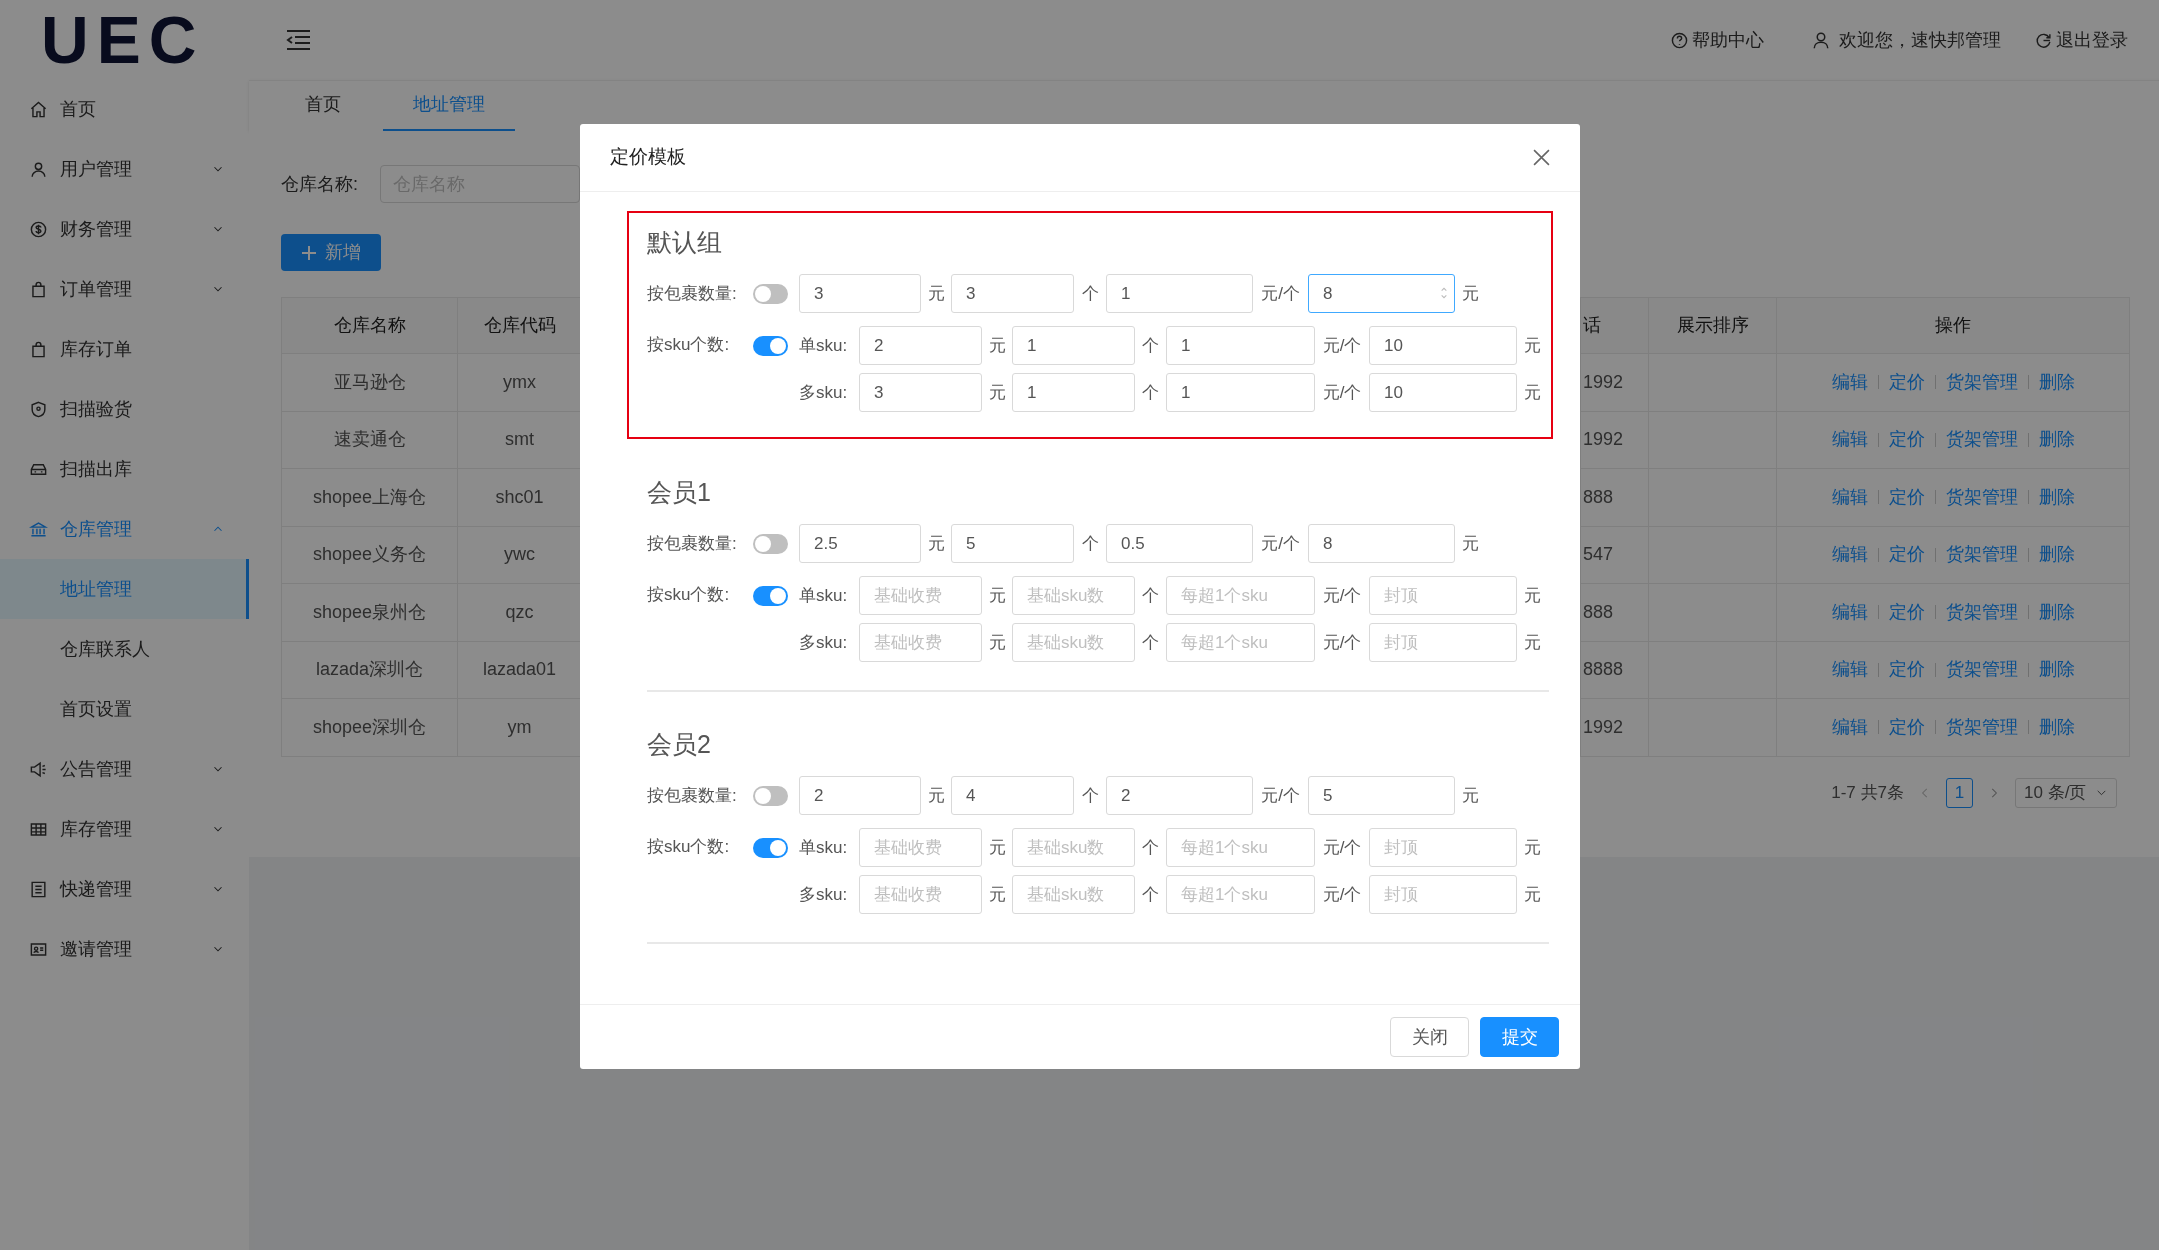  I want to click on page-size-select: 10 条/页, so click(2066, 792).